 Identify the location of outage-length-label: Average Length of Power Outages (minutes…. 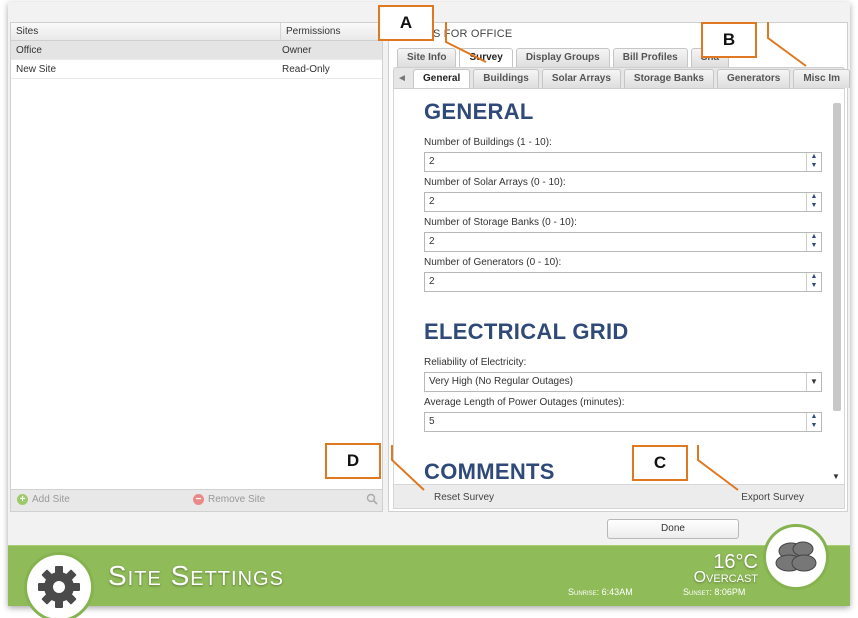
(524, 402).